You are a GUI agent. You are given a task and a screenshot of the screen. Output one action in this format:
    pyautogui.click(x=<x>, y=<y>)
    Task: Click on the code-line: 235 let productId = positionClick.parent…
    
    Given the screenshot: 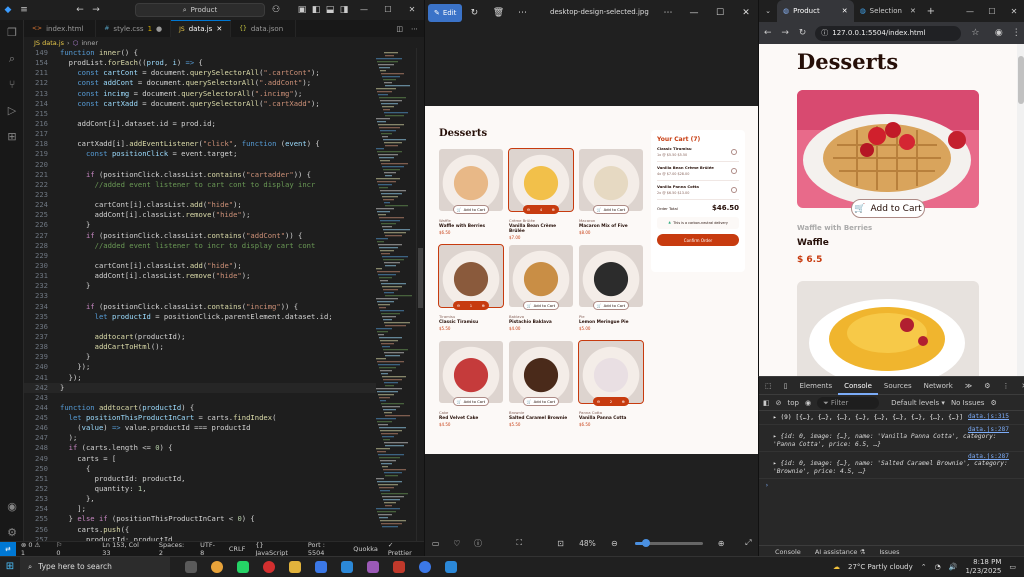 What is the action you would take?
    pyautogui.click(x=200, y=317)
    